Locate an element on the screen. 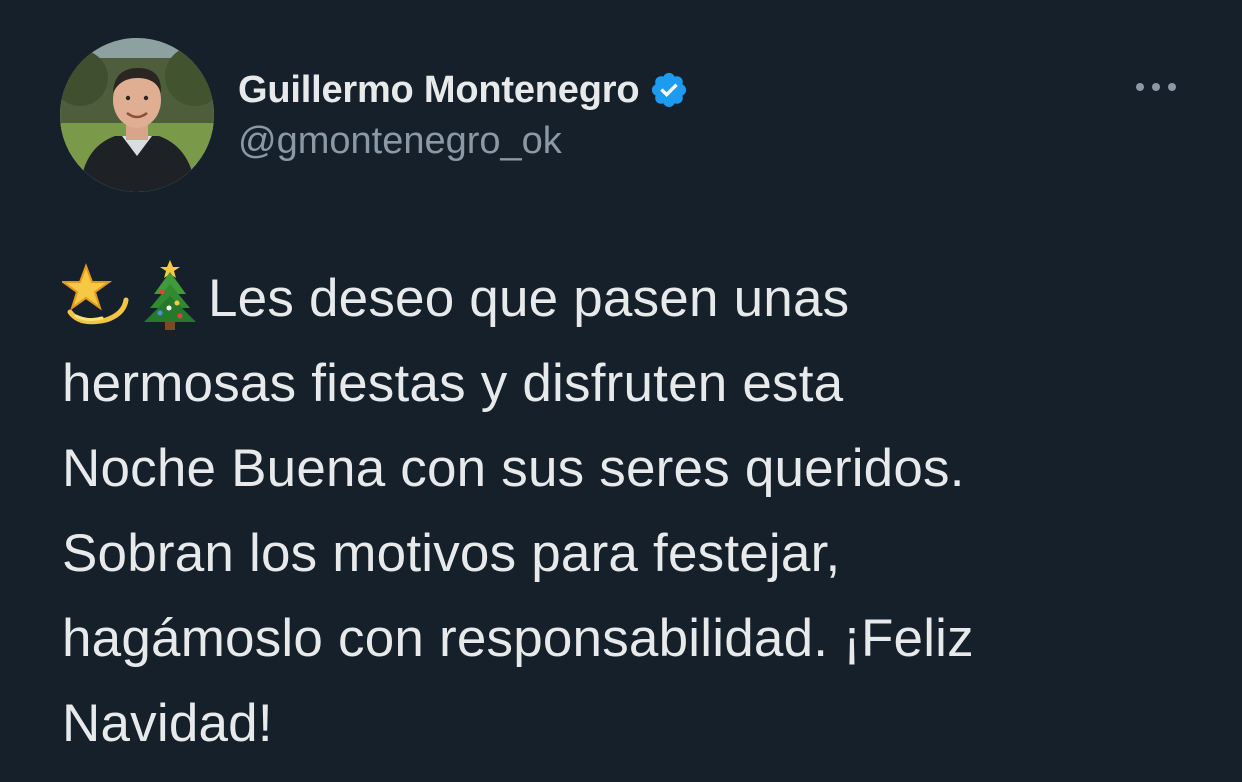 This screenshot has height=782, width=1242. more-options-icon is located at coordinates (1156, 87).